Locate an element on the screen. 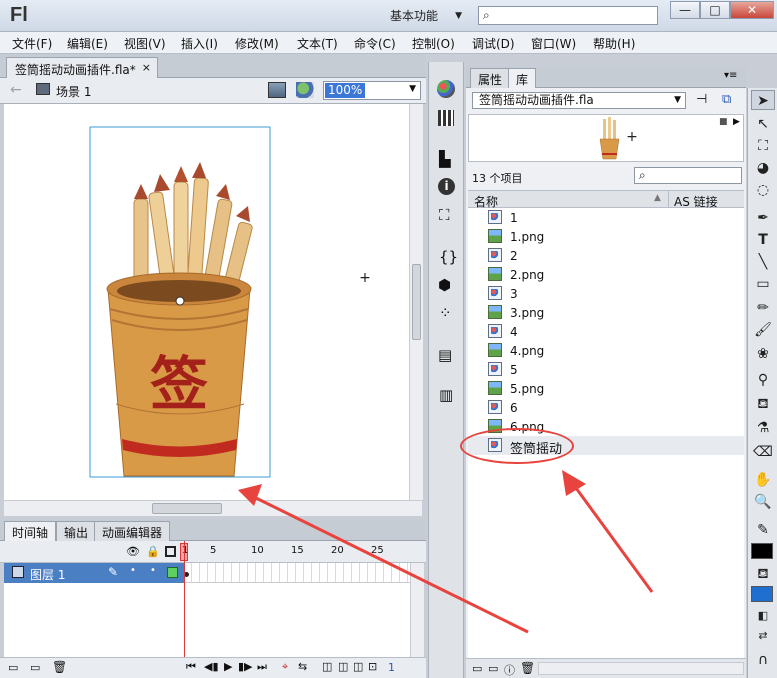  annotation-overlay is located at coordinates (446, 552).